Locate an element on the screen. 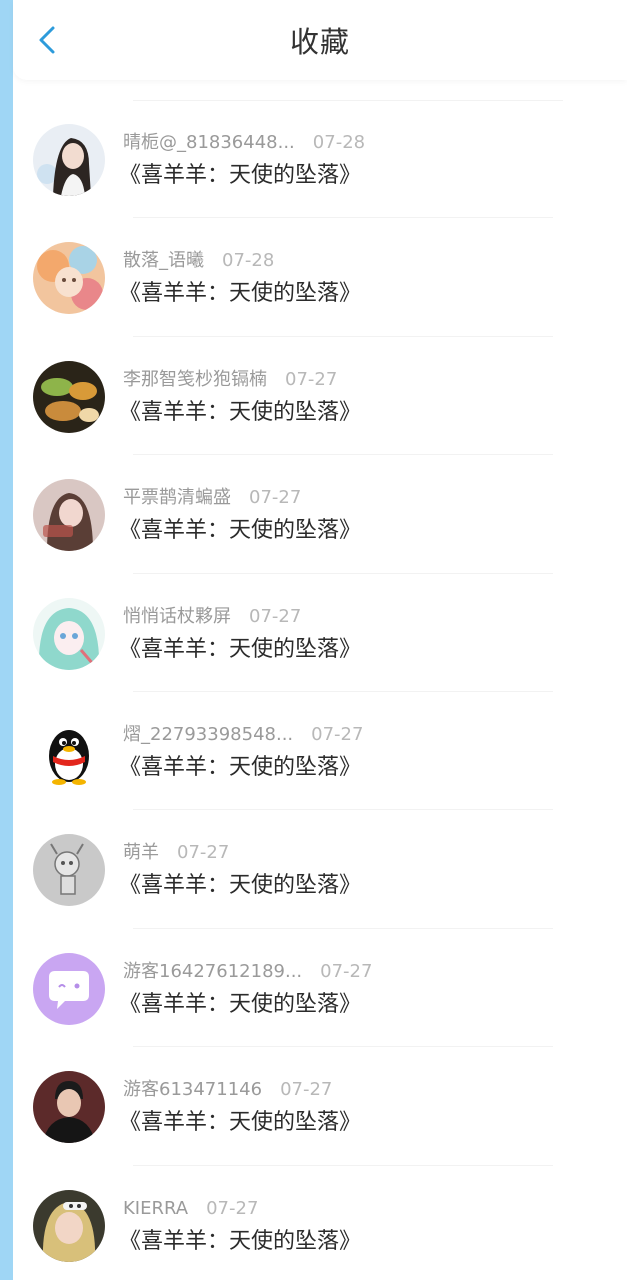 This screenshot has width=627, height=1284. user-name: 李那智笺杪狍镉楠 is located at coordinates (195, 379).